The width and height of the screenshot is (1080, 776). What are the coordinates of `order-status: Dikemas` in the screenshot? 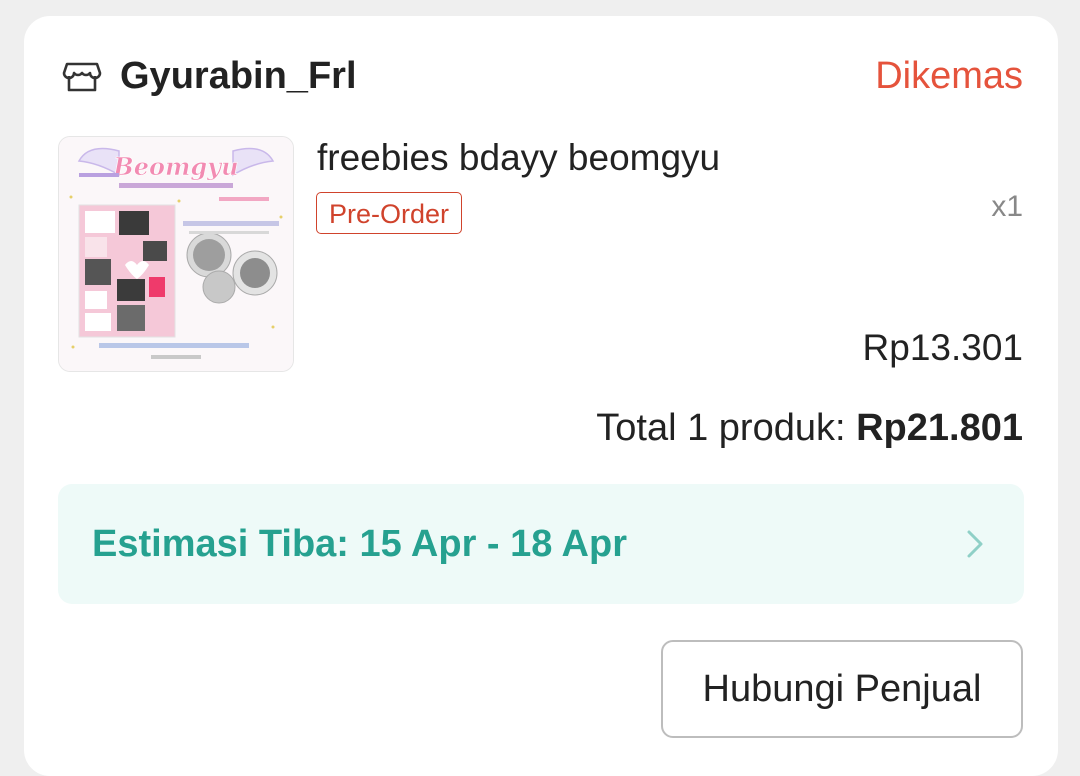 It's located at (949, 76).